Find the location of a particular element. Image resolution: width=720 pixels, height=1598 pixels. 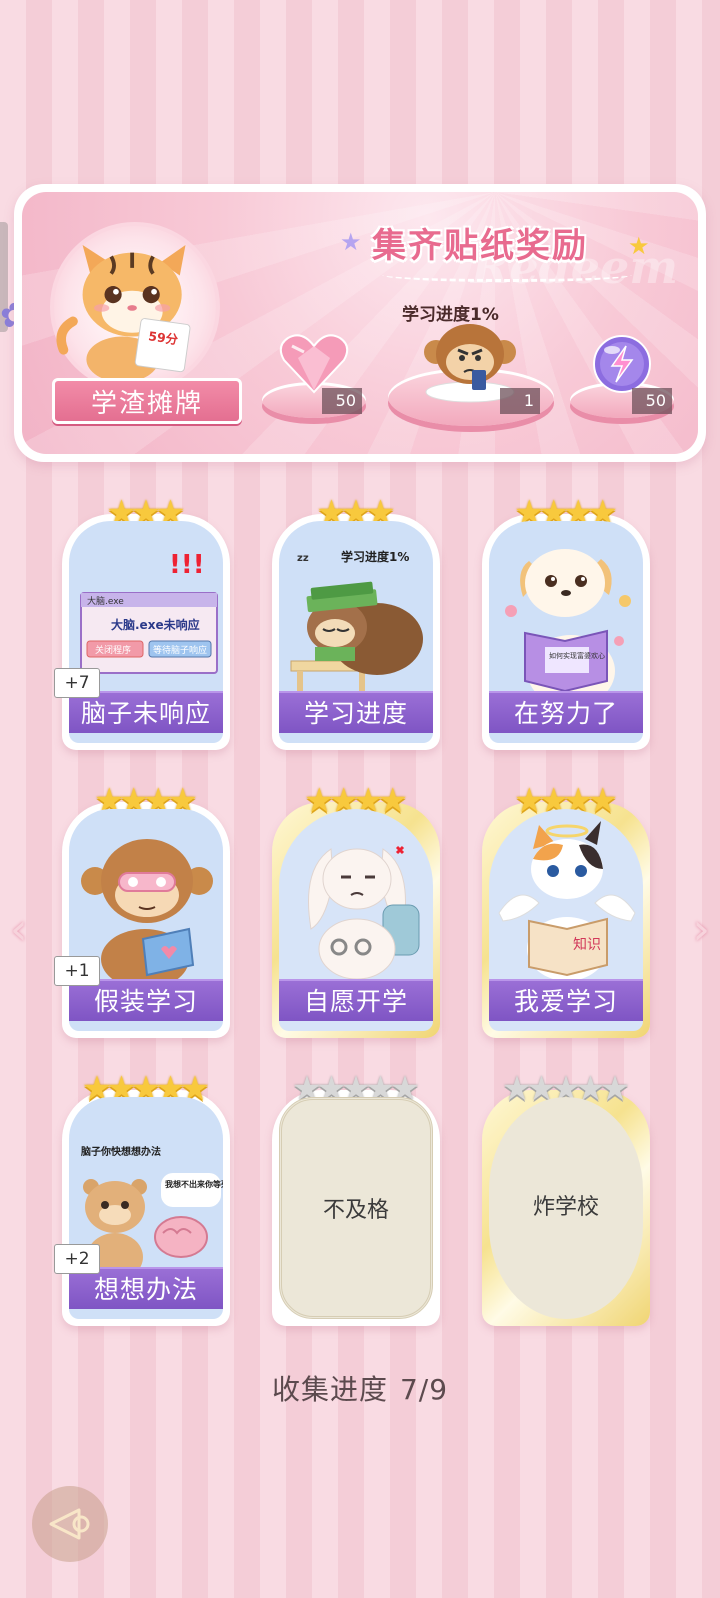

progress-value: 7/9 is located at coordinates (424, 1389).